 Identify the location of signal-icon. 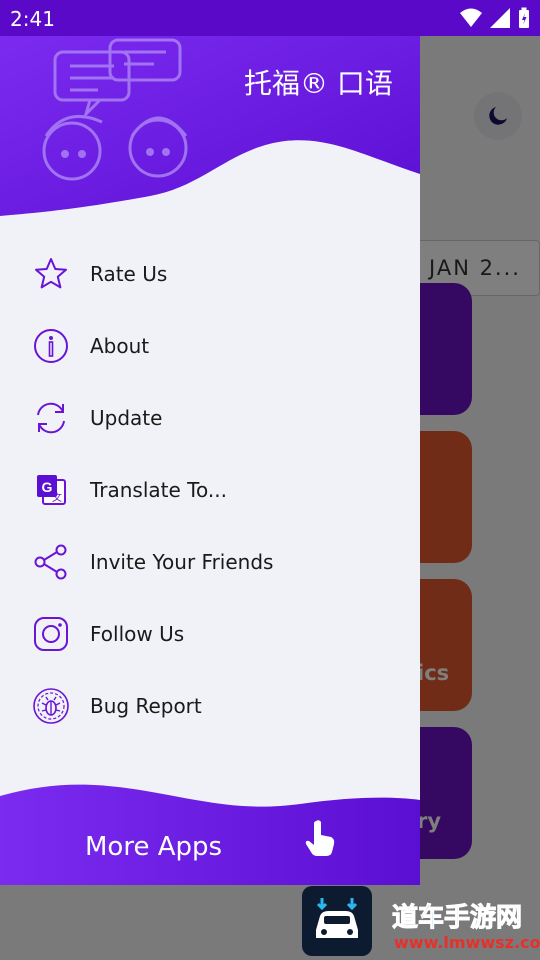
(500, 18).